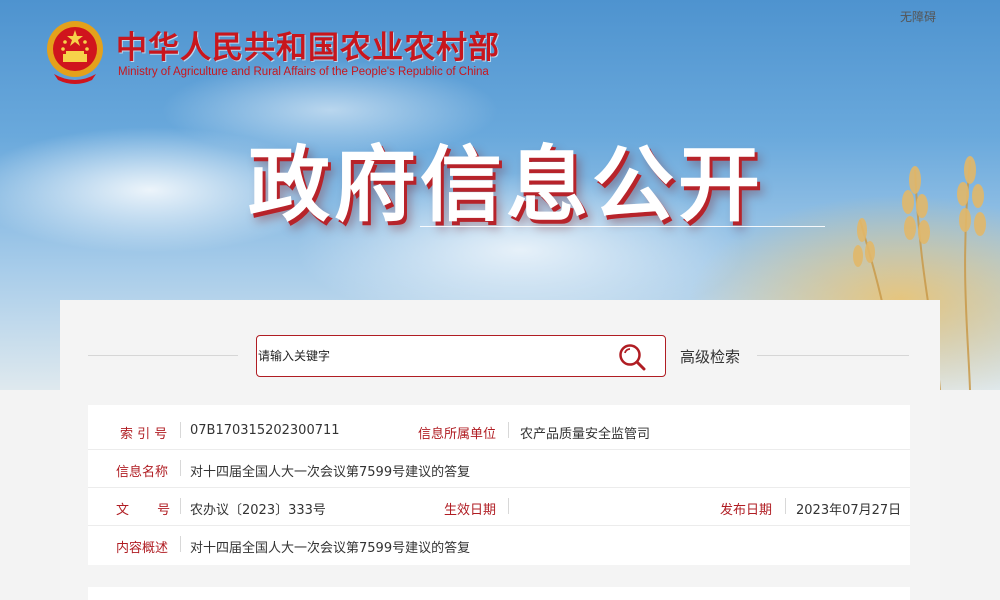  I want to click on content-card, so click(499, 593).